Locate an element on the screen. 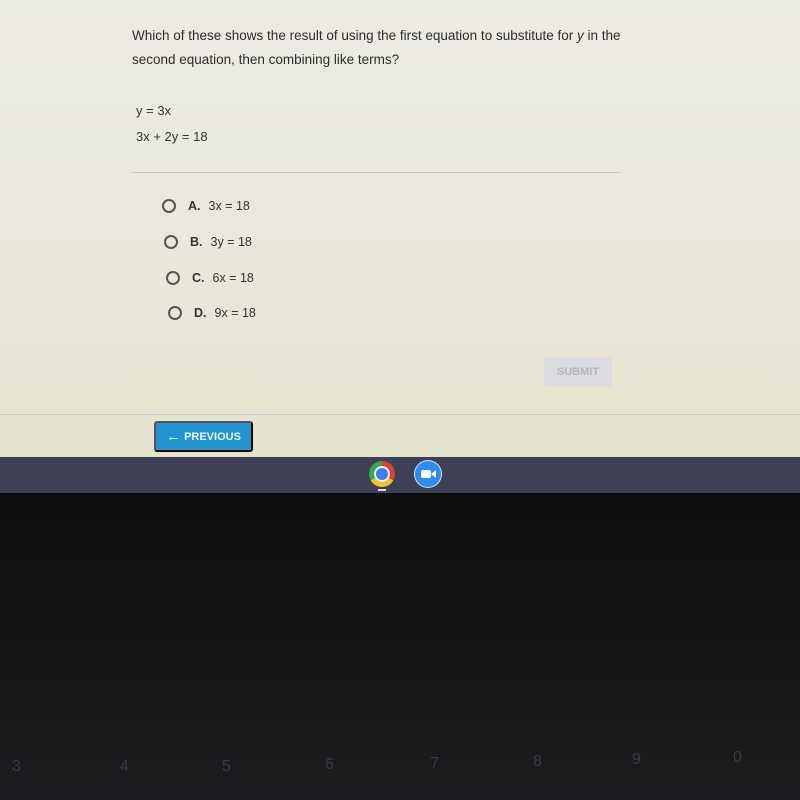 The height and width of the screenshot is (800, 800). question-variable: y is located at coordinates (580, 35).